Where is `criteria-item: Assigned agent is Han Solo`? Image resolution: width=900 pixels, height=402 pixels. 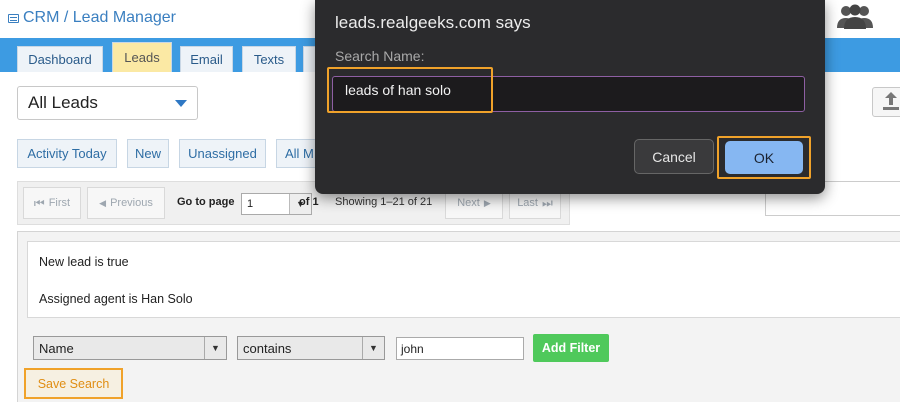
criteria-item: Assigned agent is Han Solo is located at coordinates (116, 299).